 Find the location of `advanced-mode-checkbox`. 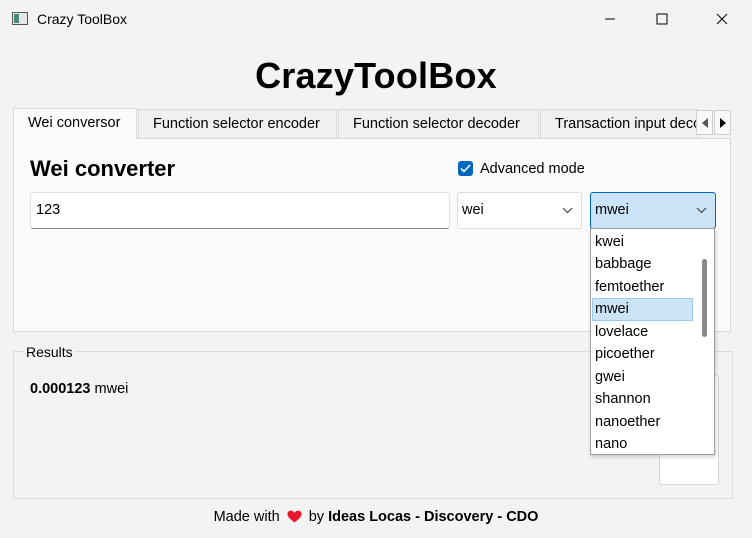

advanced-mode-checkbox is located at coordinates (465, 168).